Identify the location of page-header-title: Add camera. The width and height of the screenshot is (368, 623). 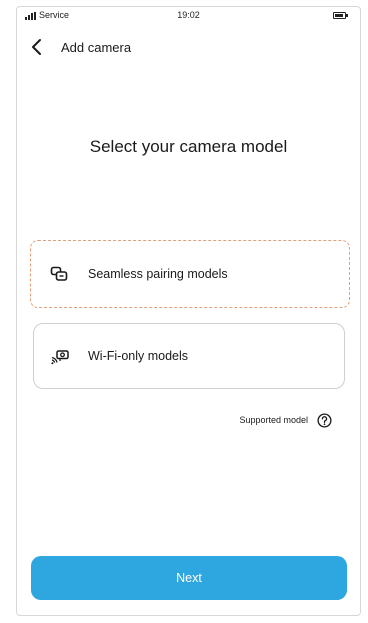
(96, 47).